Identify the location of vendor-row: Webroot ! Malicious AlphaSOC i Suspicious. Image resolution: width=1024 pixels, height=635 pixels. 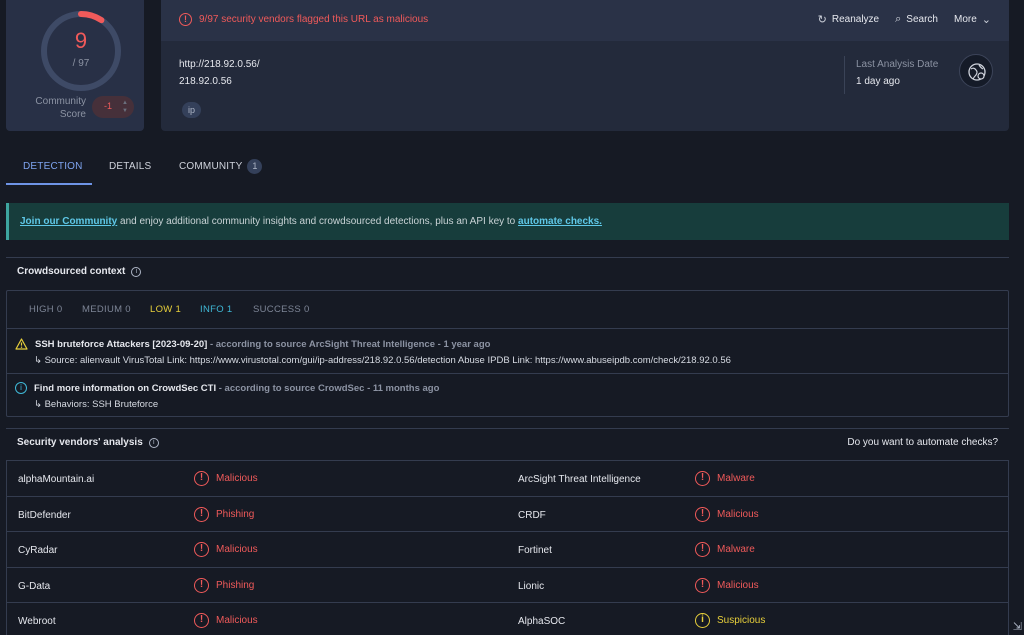
(507, 619).